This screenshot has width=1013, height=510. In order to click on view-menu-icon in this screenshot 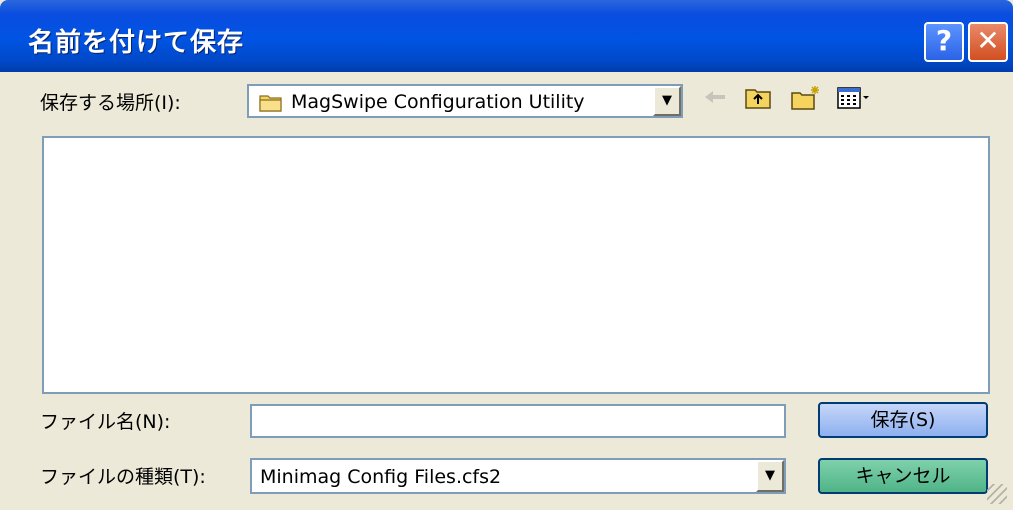, I will do `click(853, 100)`.